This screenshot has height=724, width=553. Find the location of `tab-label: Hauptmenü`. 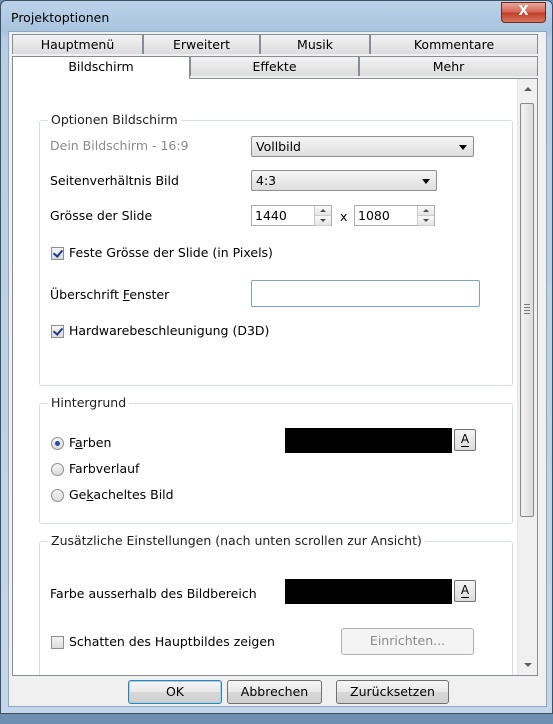

tab-label: Hauptmenü is located at coordinates (77, 44).